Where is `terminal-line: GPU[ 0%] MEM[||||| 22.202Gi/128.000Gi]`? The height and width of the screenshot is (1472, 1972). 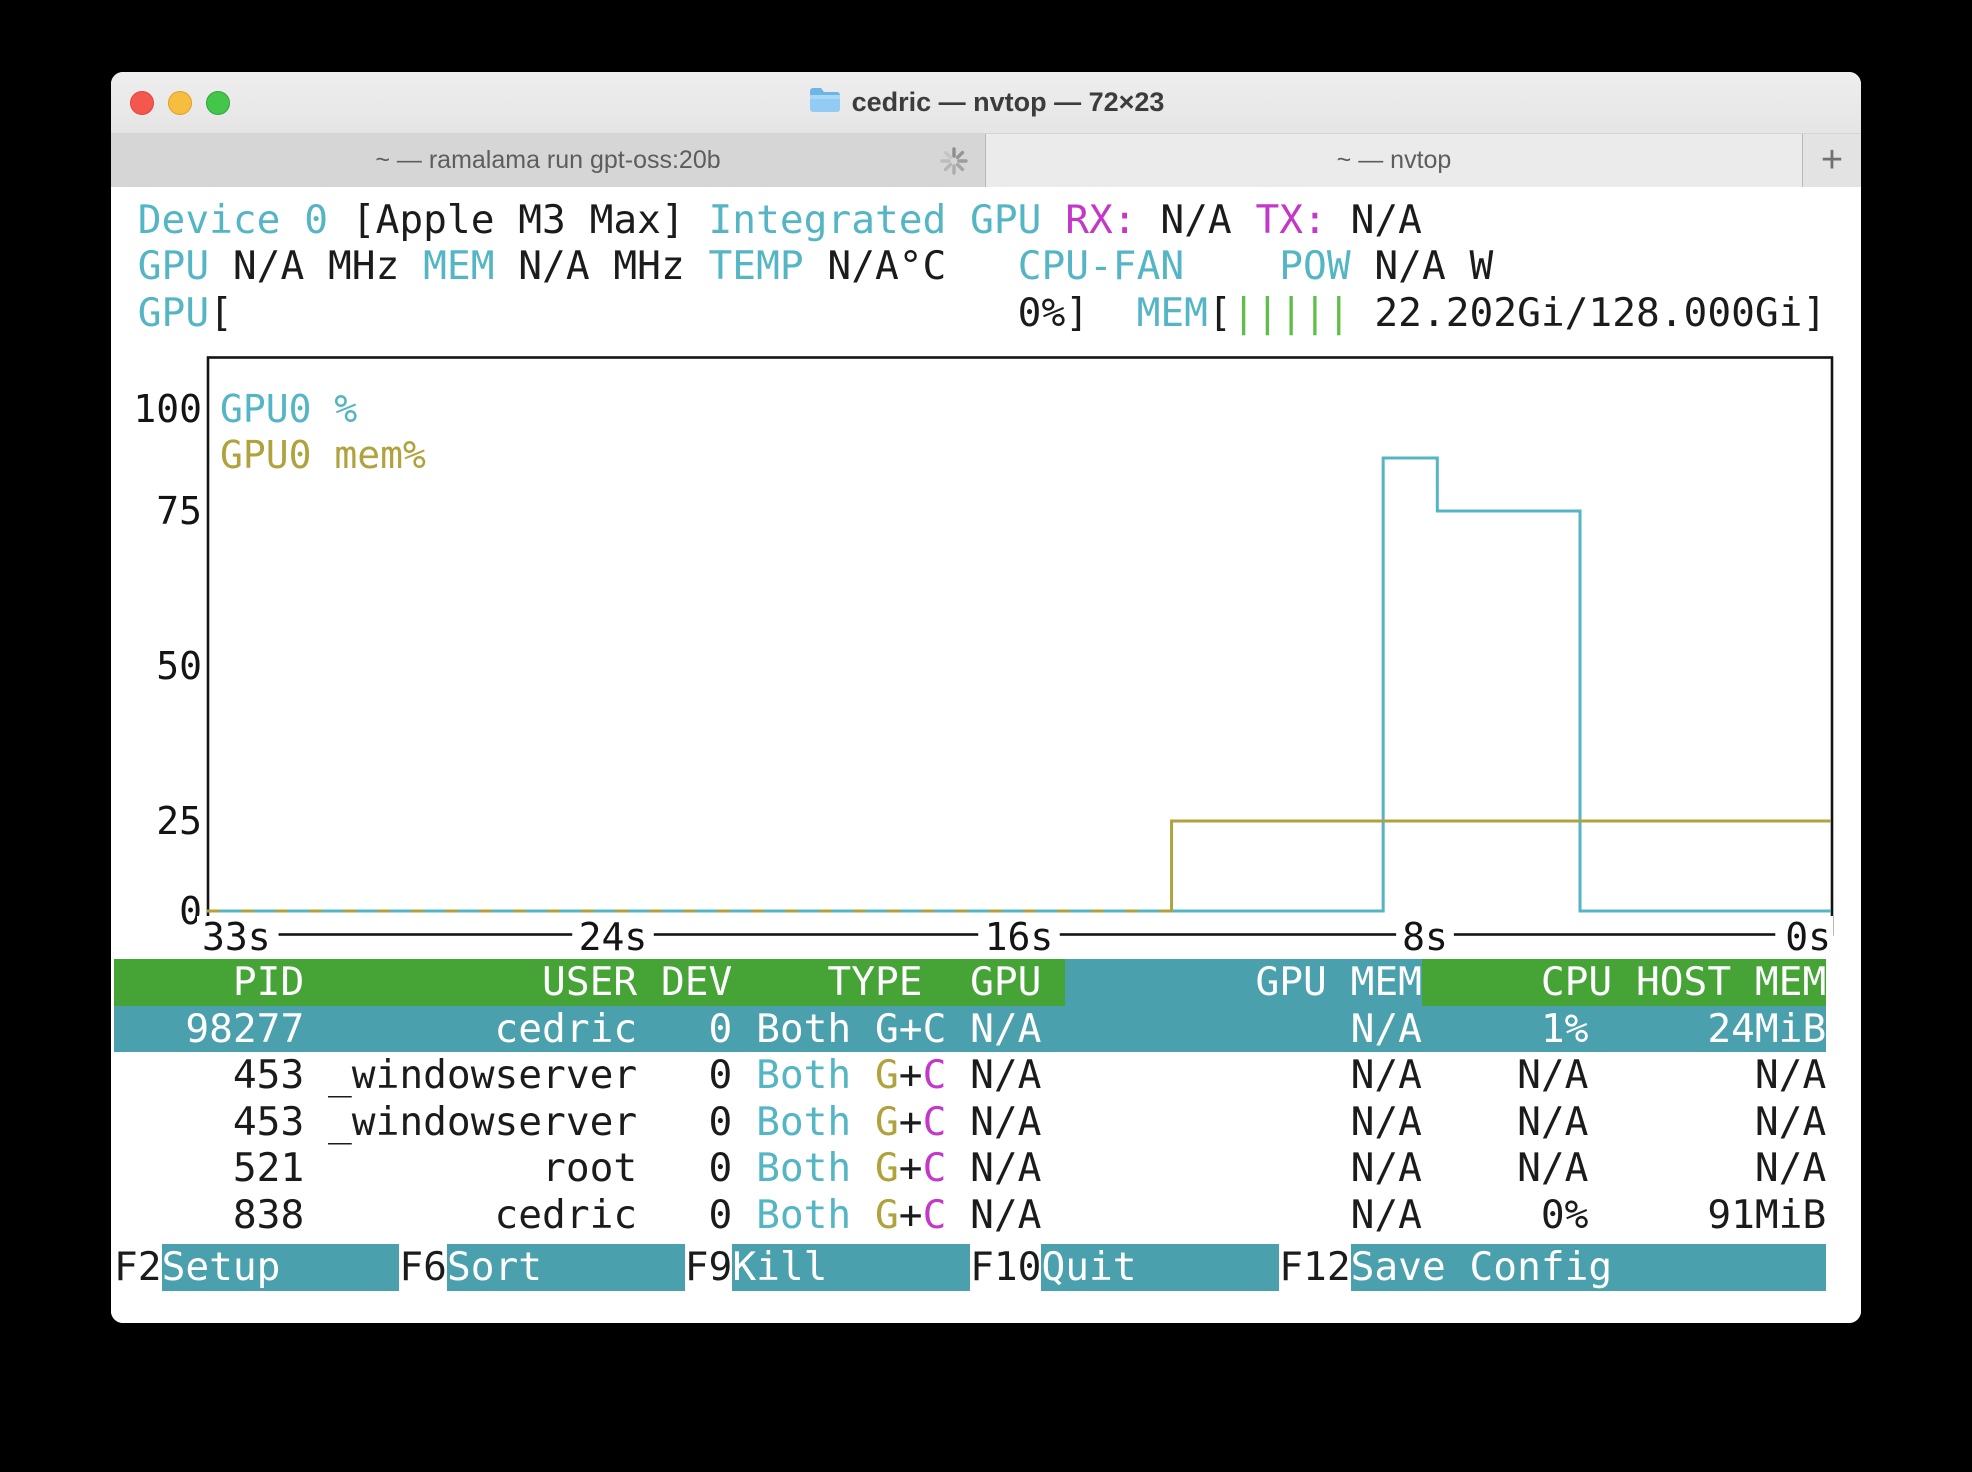 terminal-line: GPU[ 0%] MEM[||||| 22.202Gi/128.000Gi] is located at coordinates (970, 313).